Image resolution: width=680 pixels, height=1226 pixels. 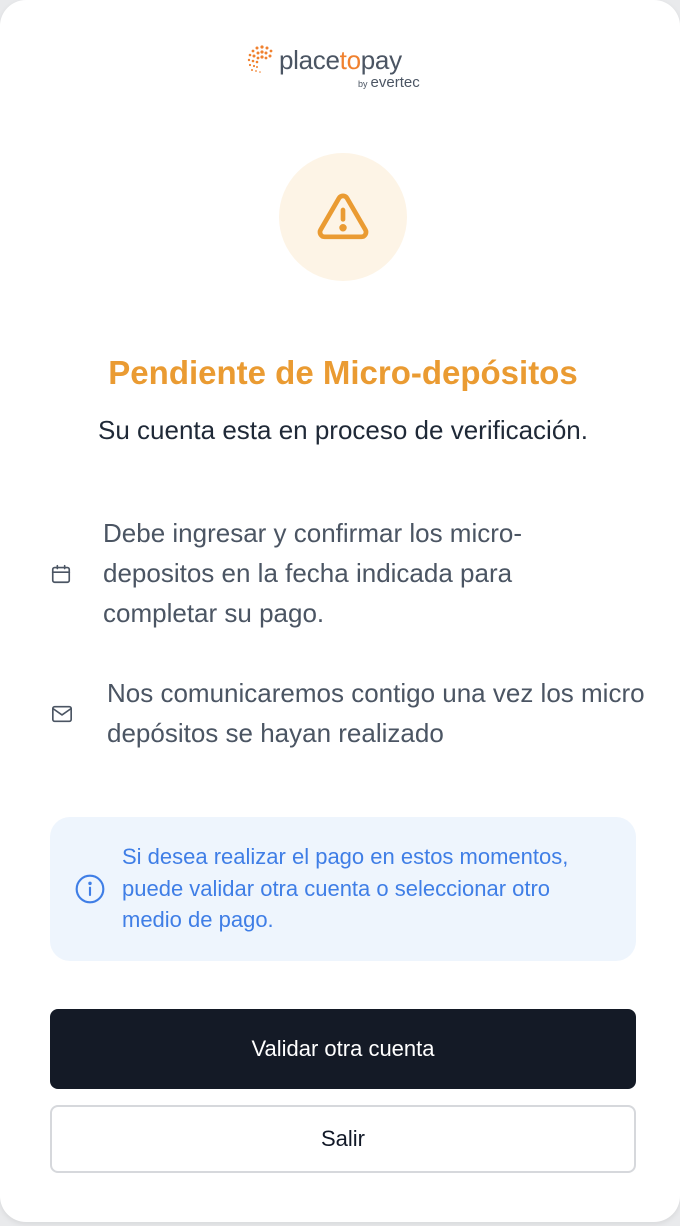 What do you see at coordinates (340, 60) in the screenshot?
I see `logo-wordmark: placetopay` at bounding box center [340, 60].